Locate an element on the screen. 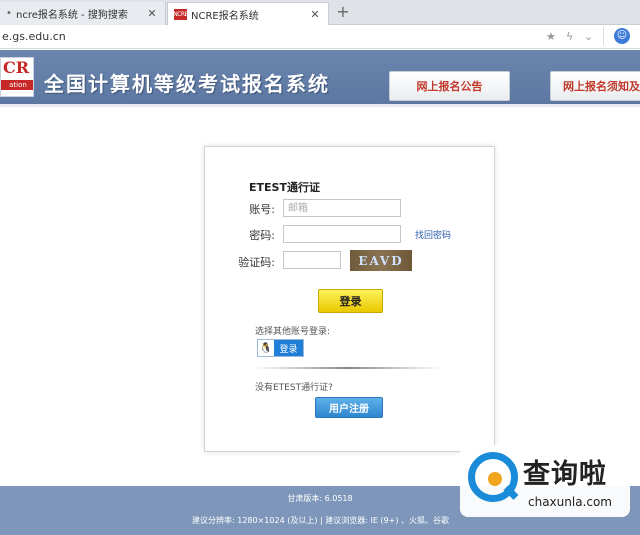 Image resolution: width=640 pixels, height=535 pixels. login-button: 登录 is located at coordinates (350, 301).